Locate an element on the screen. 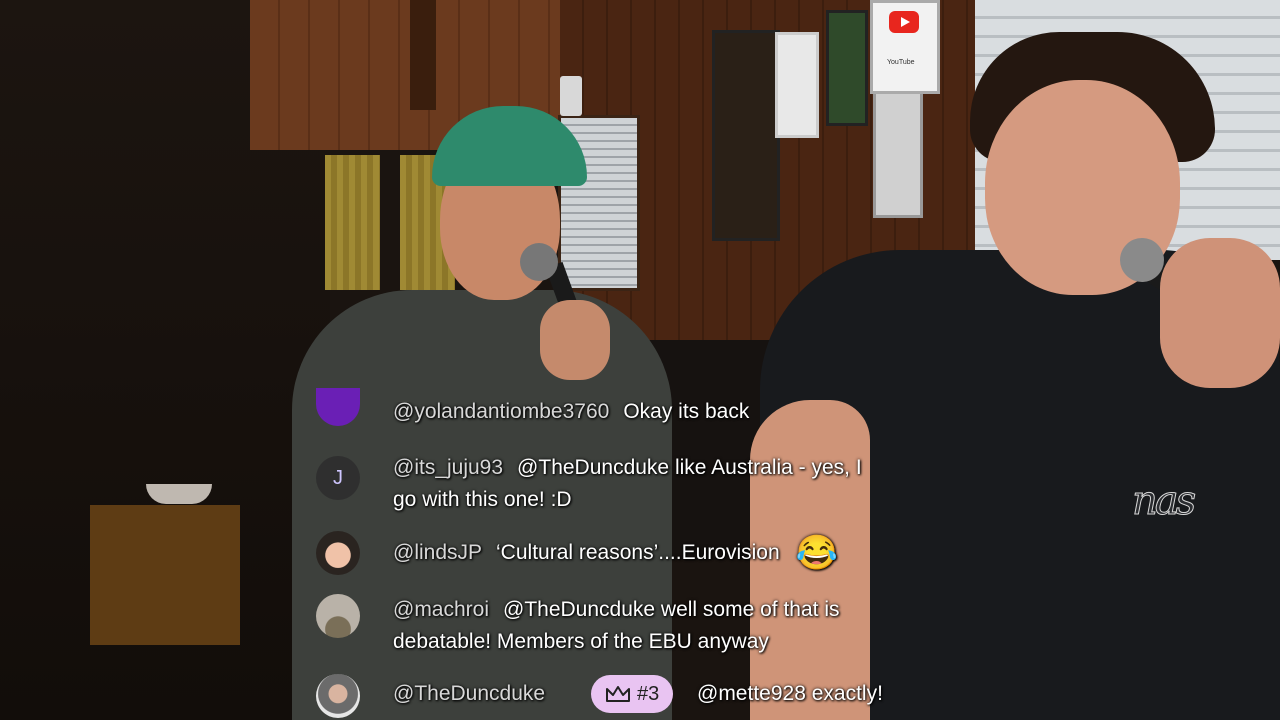 Image resolution: width=1280 pixels, height=720 pixels. left-microphone-icon is located at coordinates (539, 262).